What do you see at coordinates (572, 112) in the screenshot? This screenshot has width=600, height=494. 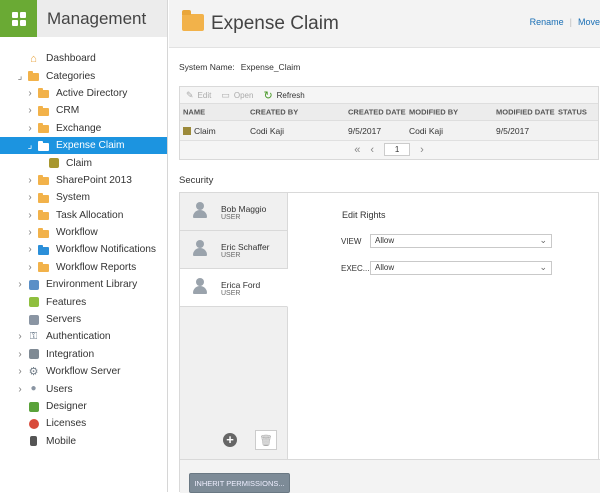 I see `column-header-status: STATUS` at bounding box center [572, 112].